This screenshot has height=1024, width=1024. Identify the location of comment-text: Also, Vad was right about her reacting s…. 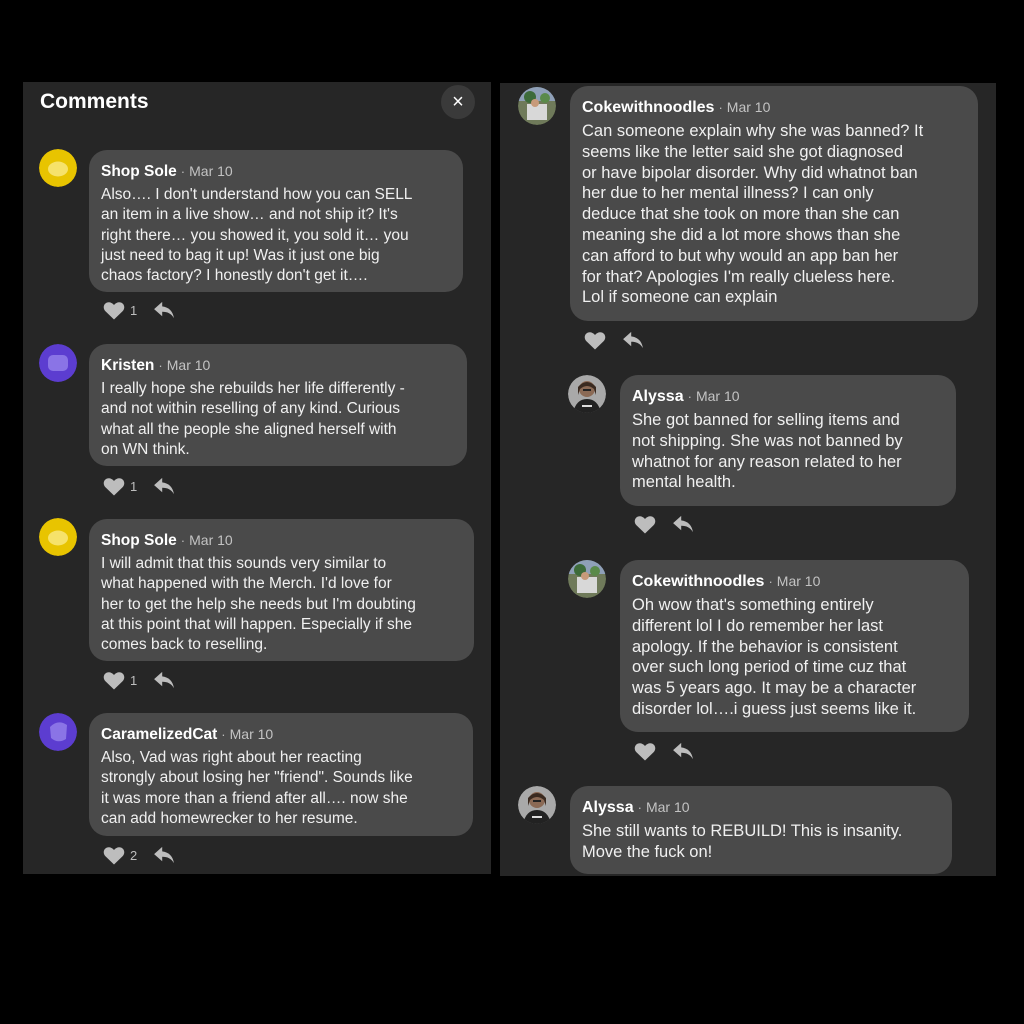
(257, 788).